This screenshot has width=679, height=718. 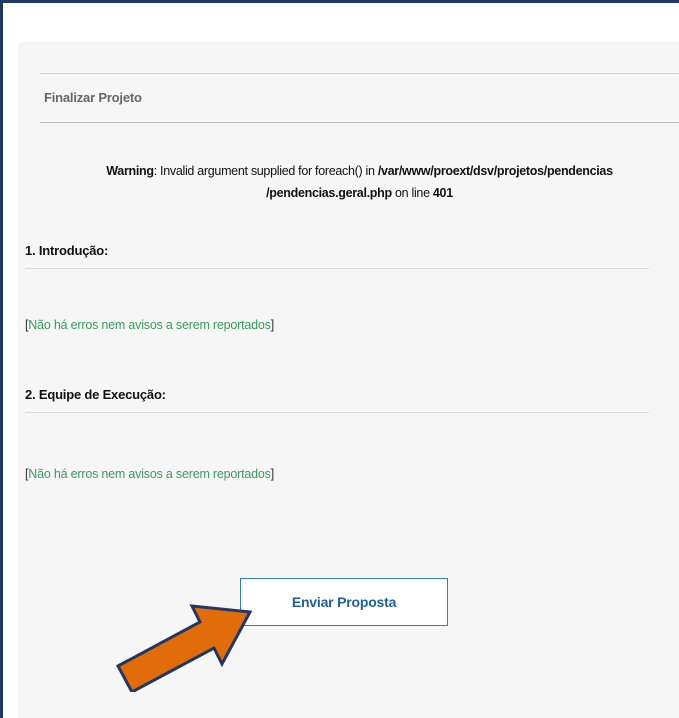 I want to click on warning-path-part2: /pendencias.geral.php, so click(x=329, y=193).